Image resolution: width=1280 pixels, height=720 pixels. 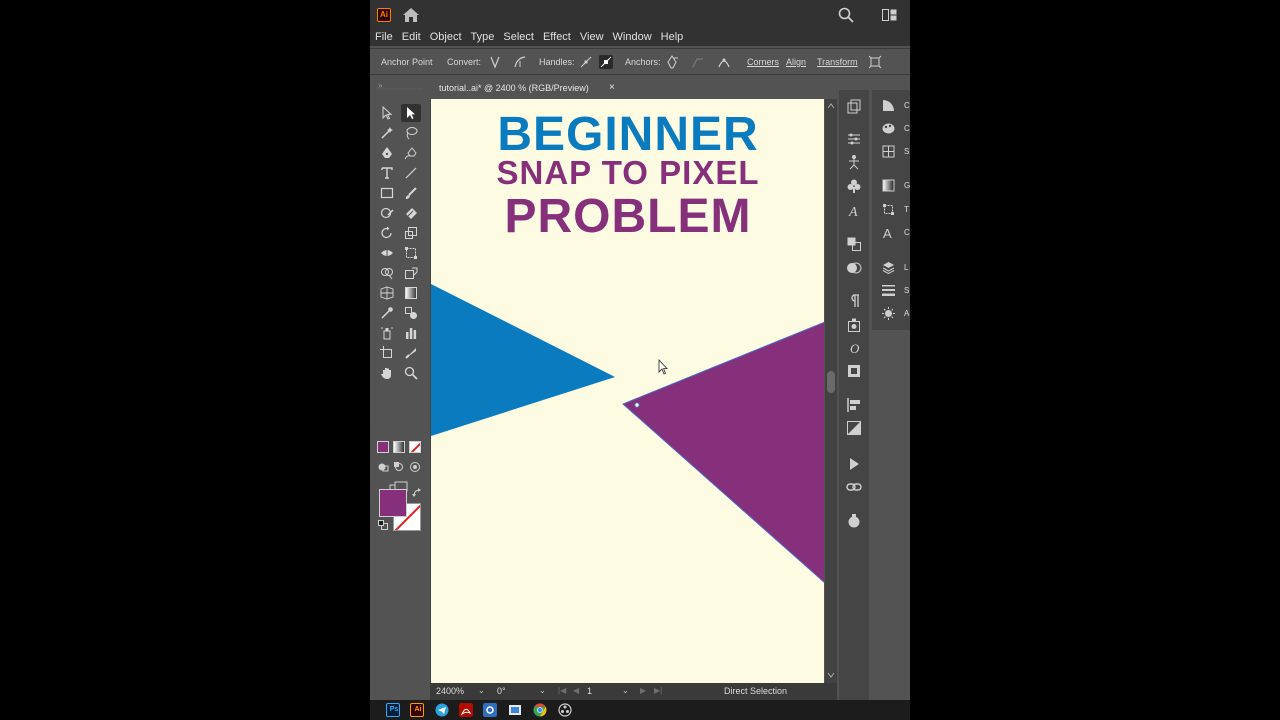 I want to click on connect-anchors-icon, so click(x=698, y=62).